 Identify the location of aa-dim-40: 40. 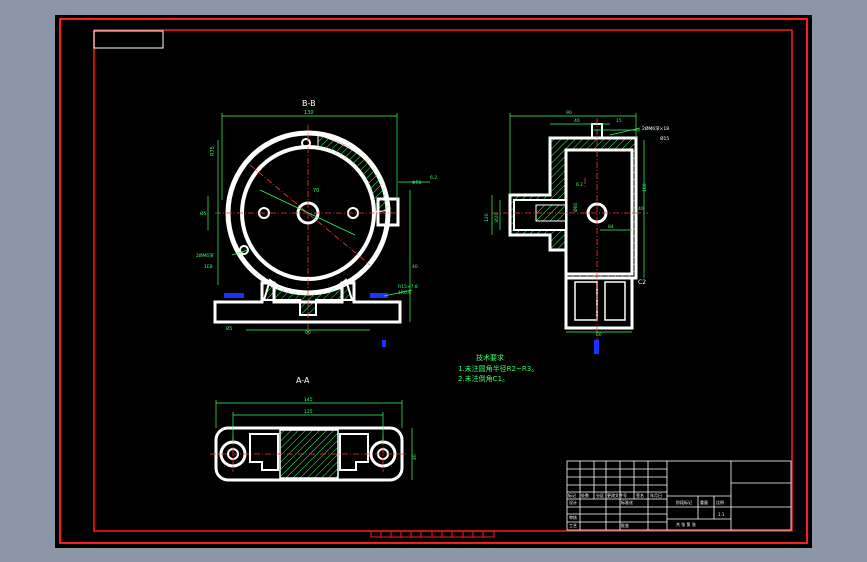
(415, 457).